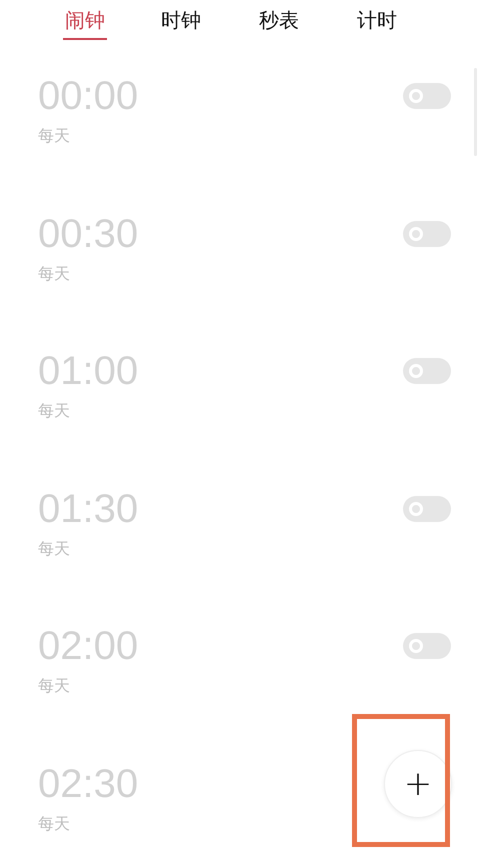  I want to click on tab: 计时, so click(377, 20).